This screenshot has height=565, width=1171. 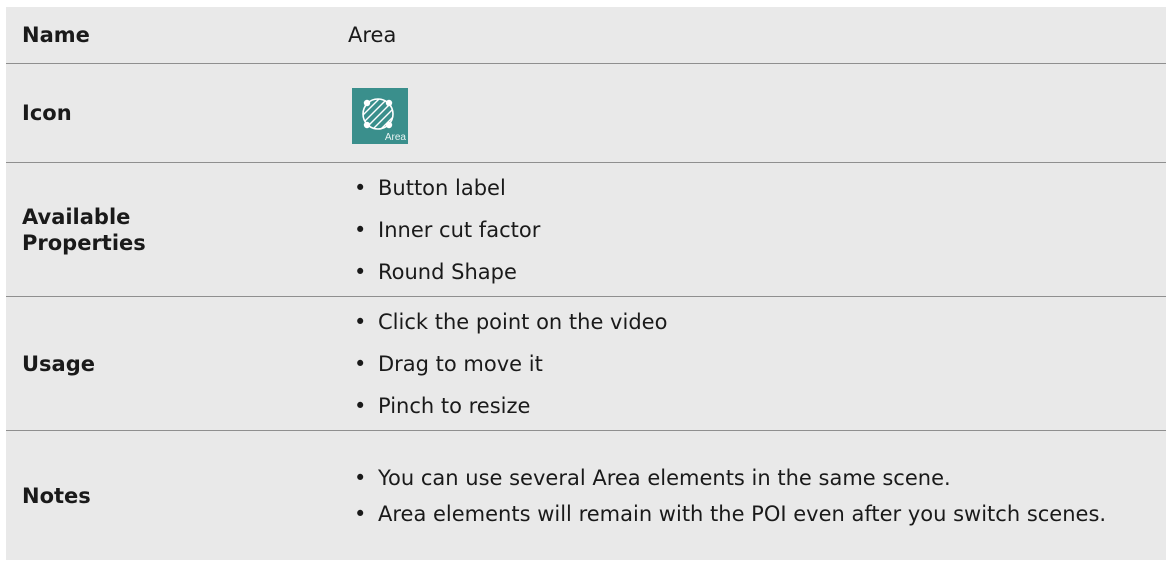 I want to click on notes-label: Notes, so click(x=56, y=495).